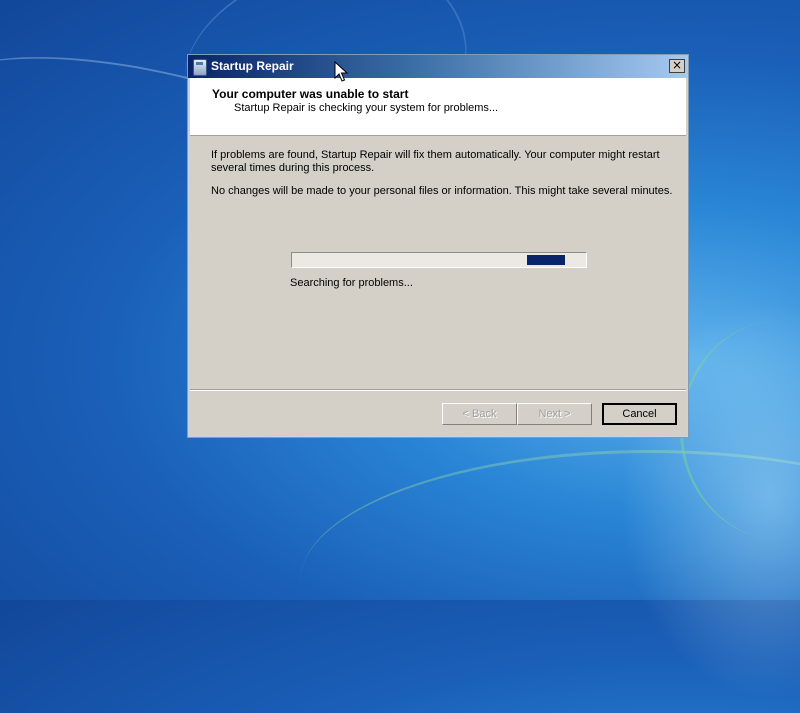 The image size is (800, 713). Describe the element at coordinates (439, 260) in the screenshot. I see `progress-bar` at that location.